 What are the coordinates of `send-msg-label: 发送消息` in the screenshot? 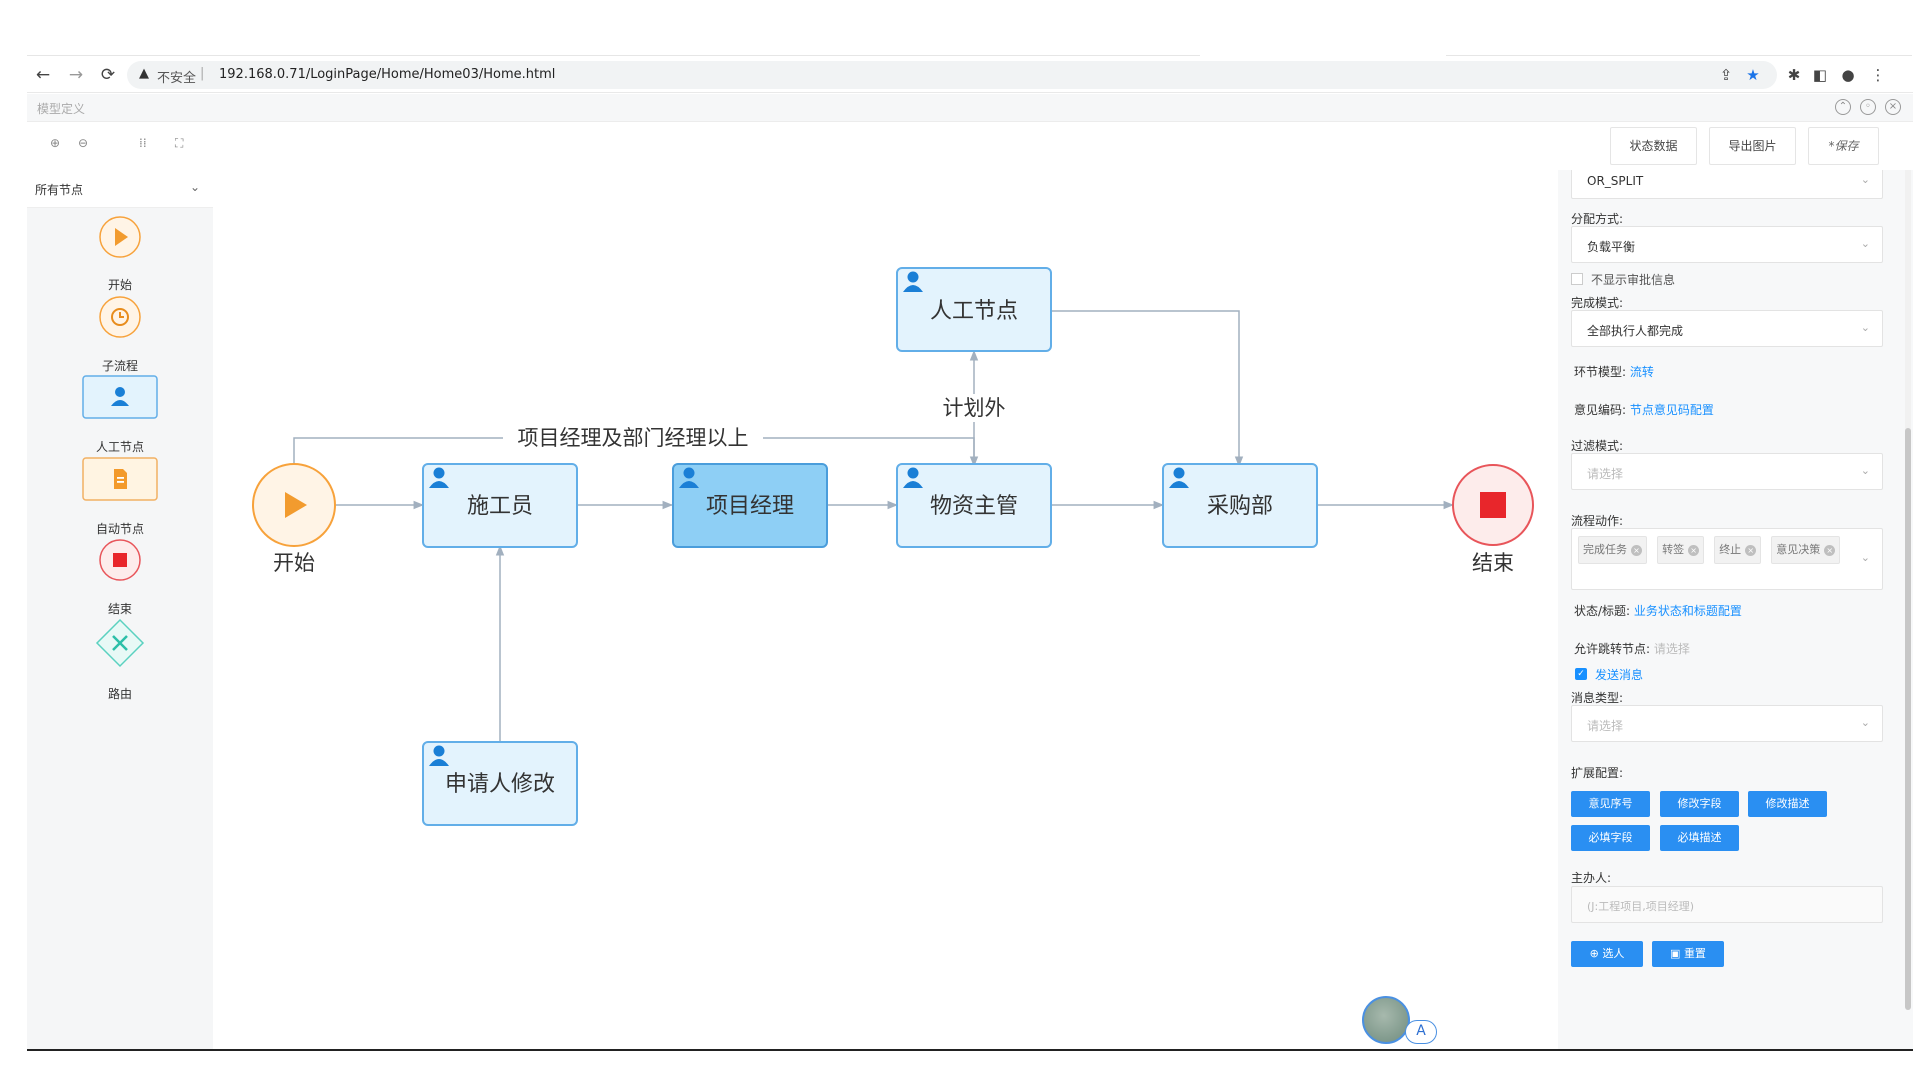 It's located at (1619, 675).